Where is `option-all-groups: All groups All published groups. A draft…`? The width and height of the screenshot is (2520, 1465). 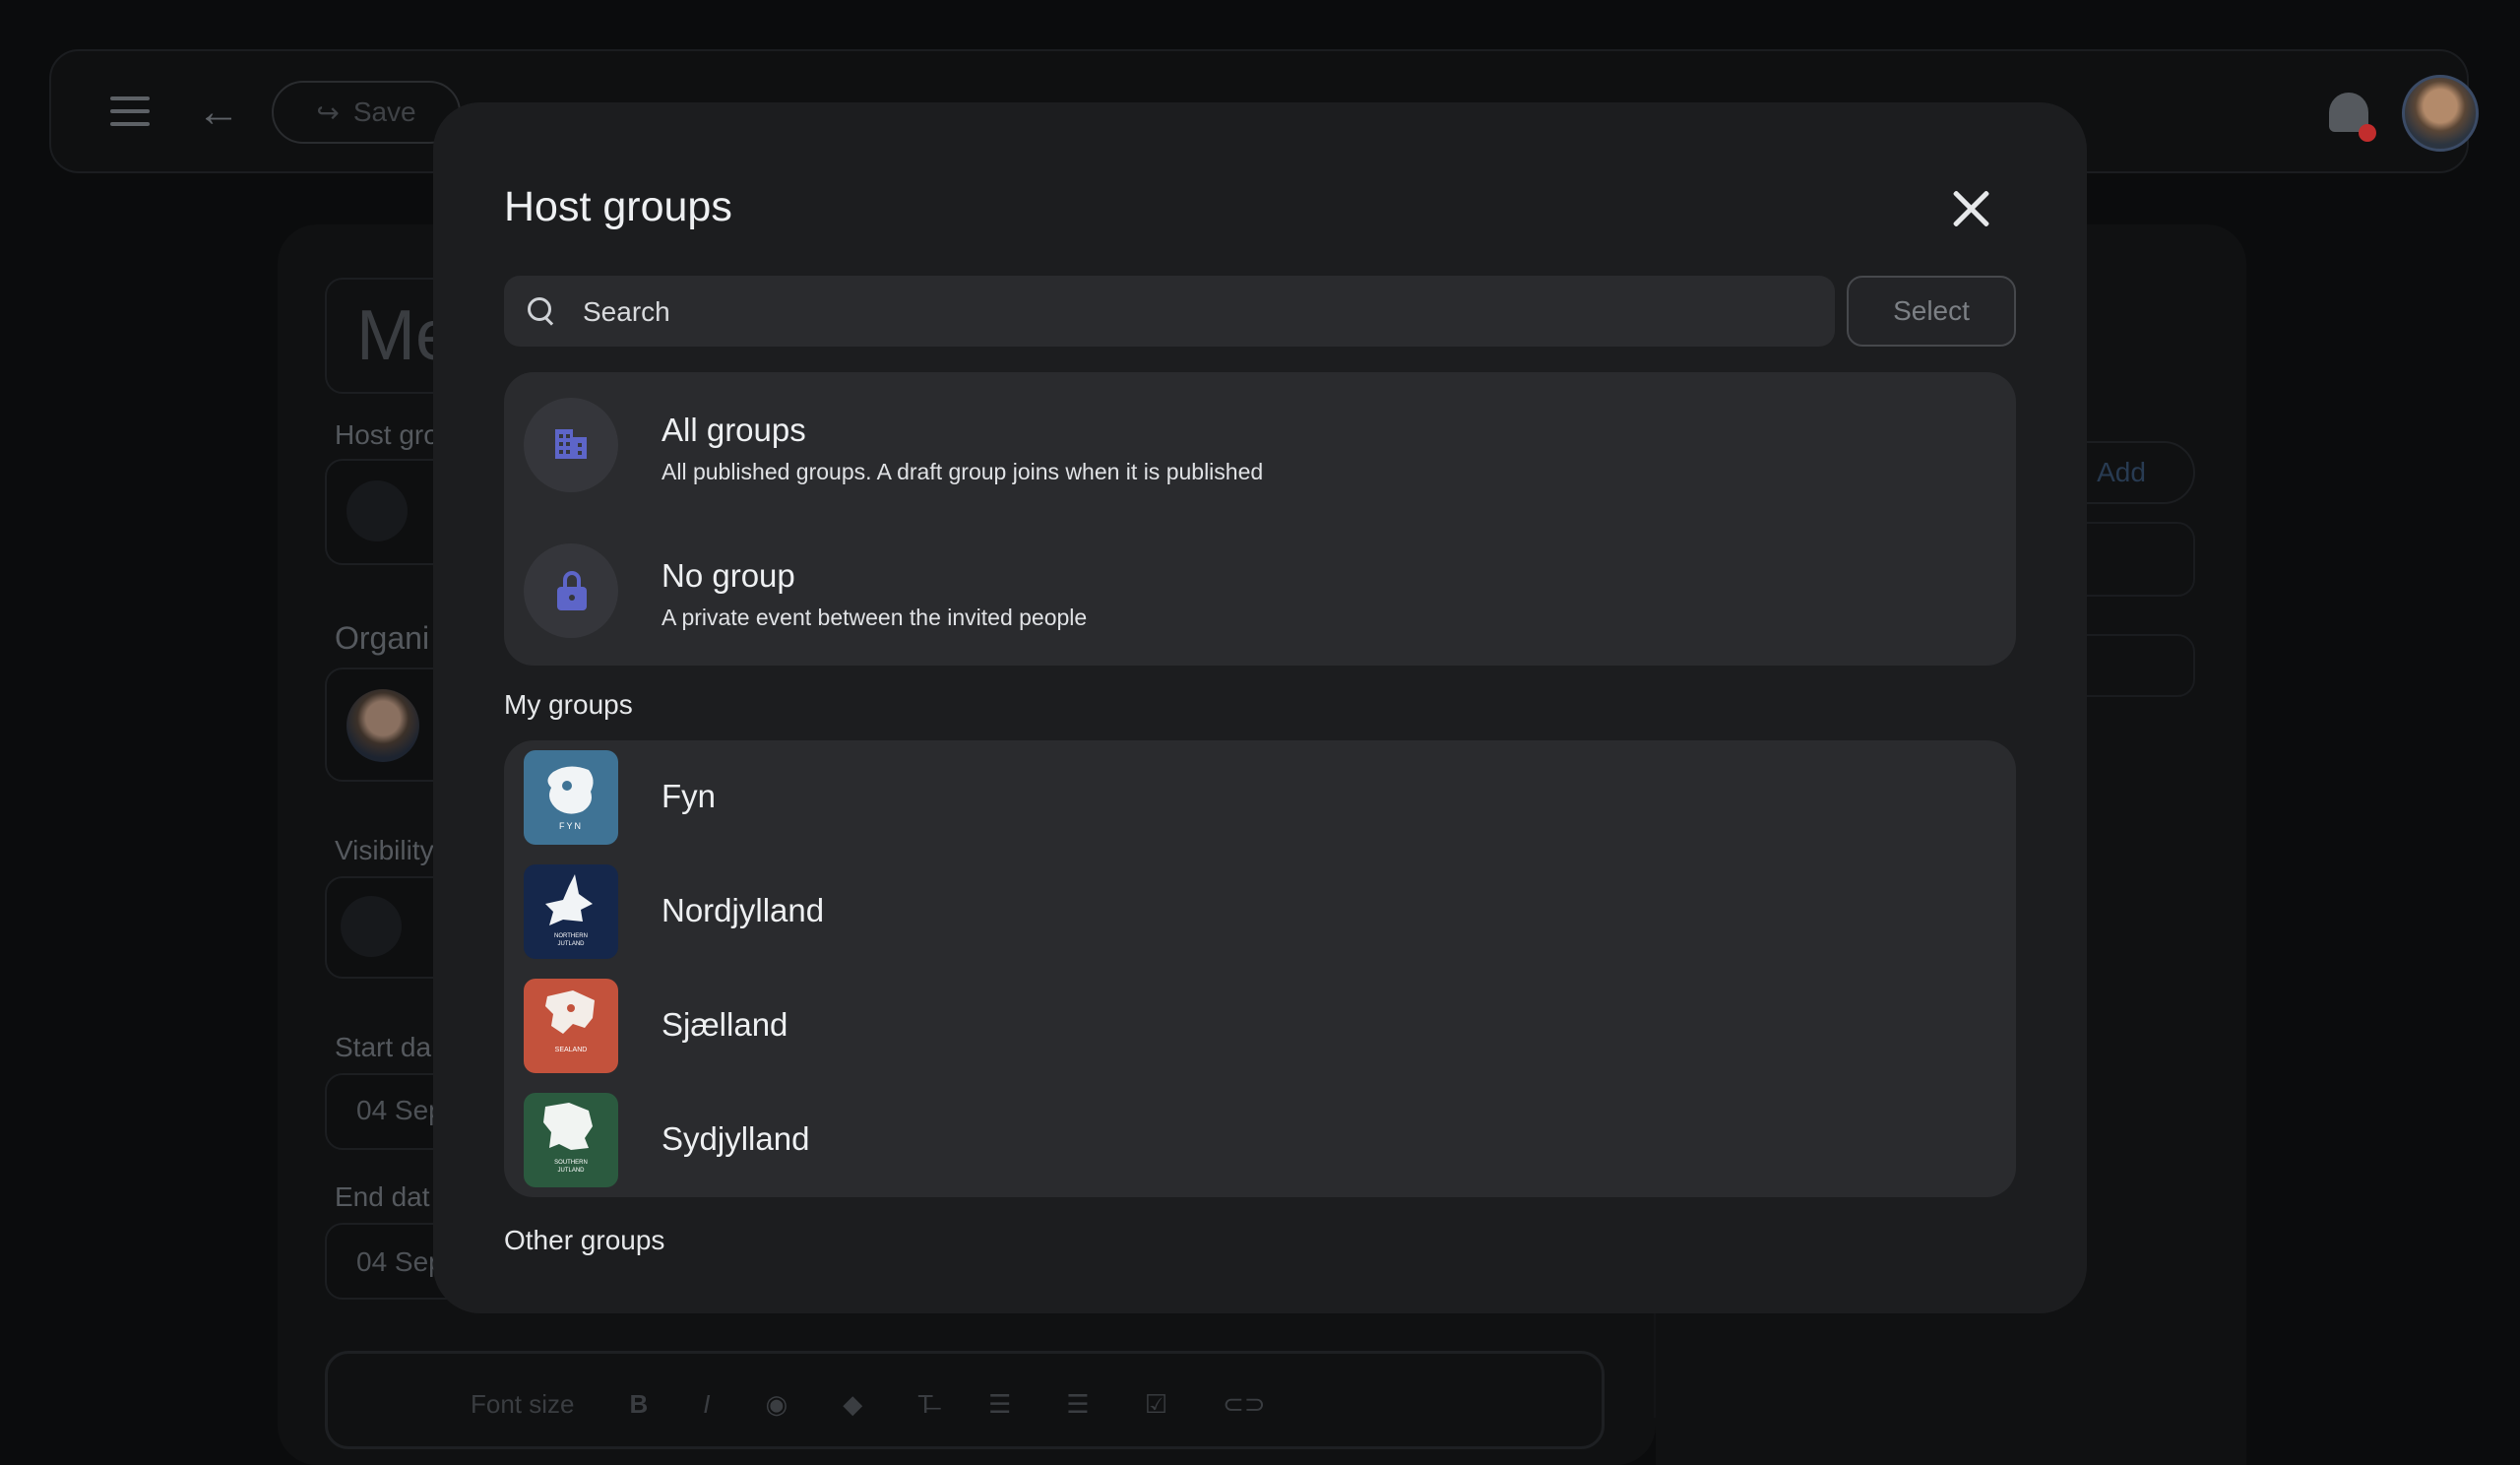
option-all-groups: All groups All published groups. A draft… is located at coordinates (1260, 447).